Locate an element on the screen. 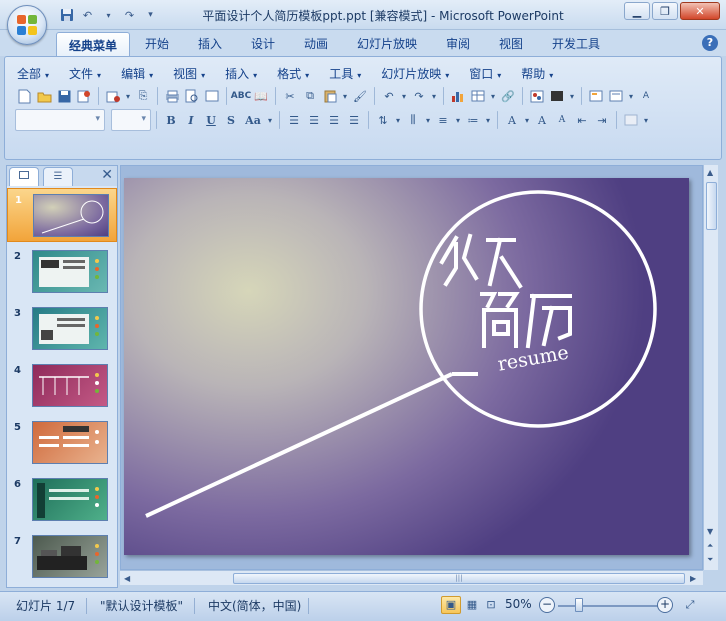 This screenshot has height=621, width=726. increase-indent-icon: ⇥ is located at coordinates (602, 120).